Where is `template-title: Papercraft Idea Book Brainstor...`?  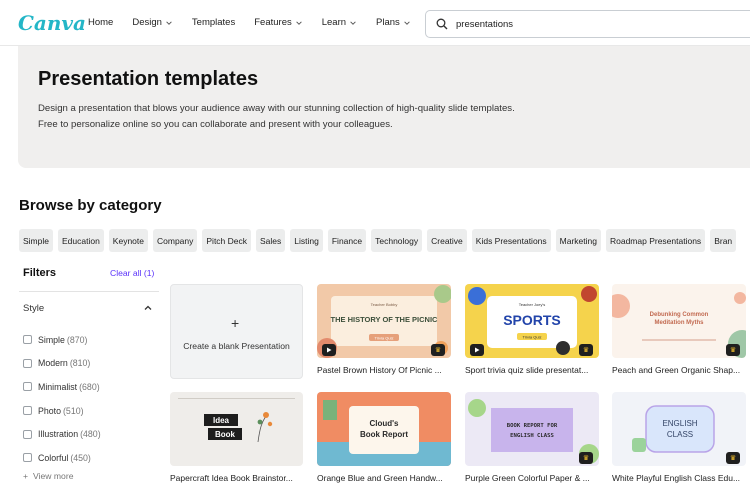
template-title: Papercraft Idea Book Brainstor... is located at coordinates (236, 478).